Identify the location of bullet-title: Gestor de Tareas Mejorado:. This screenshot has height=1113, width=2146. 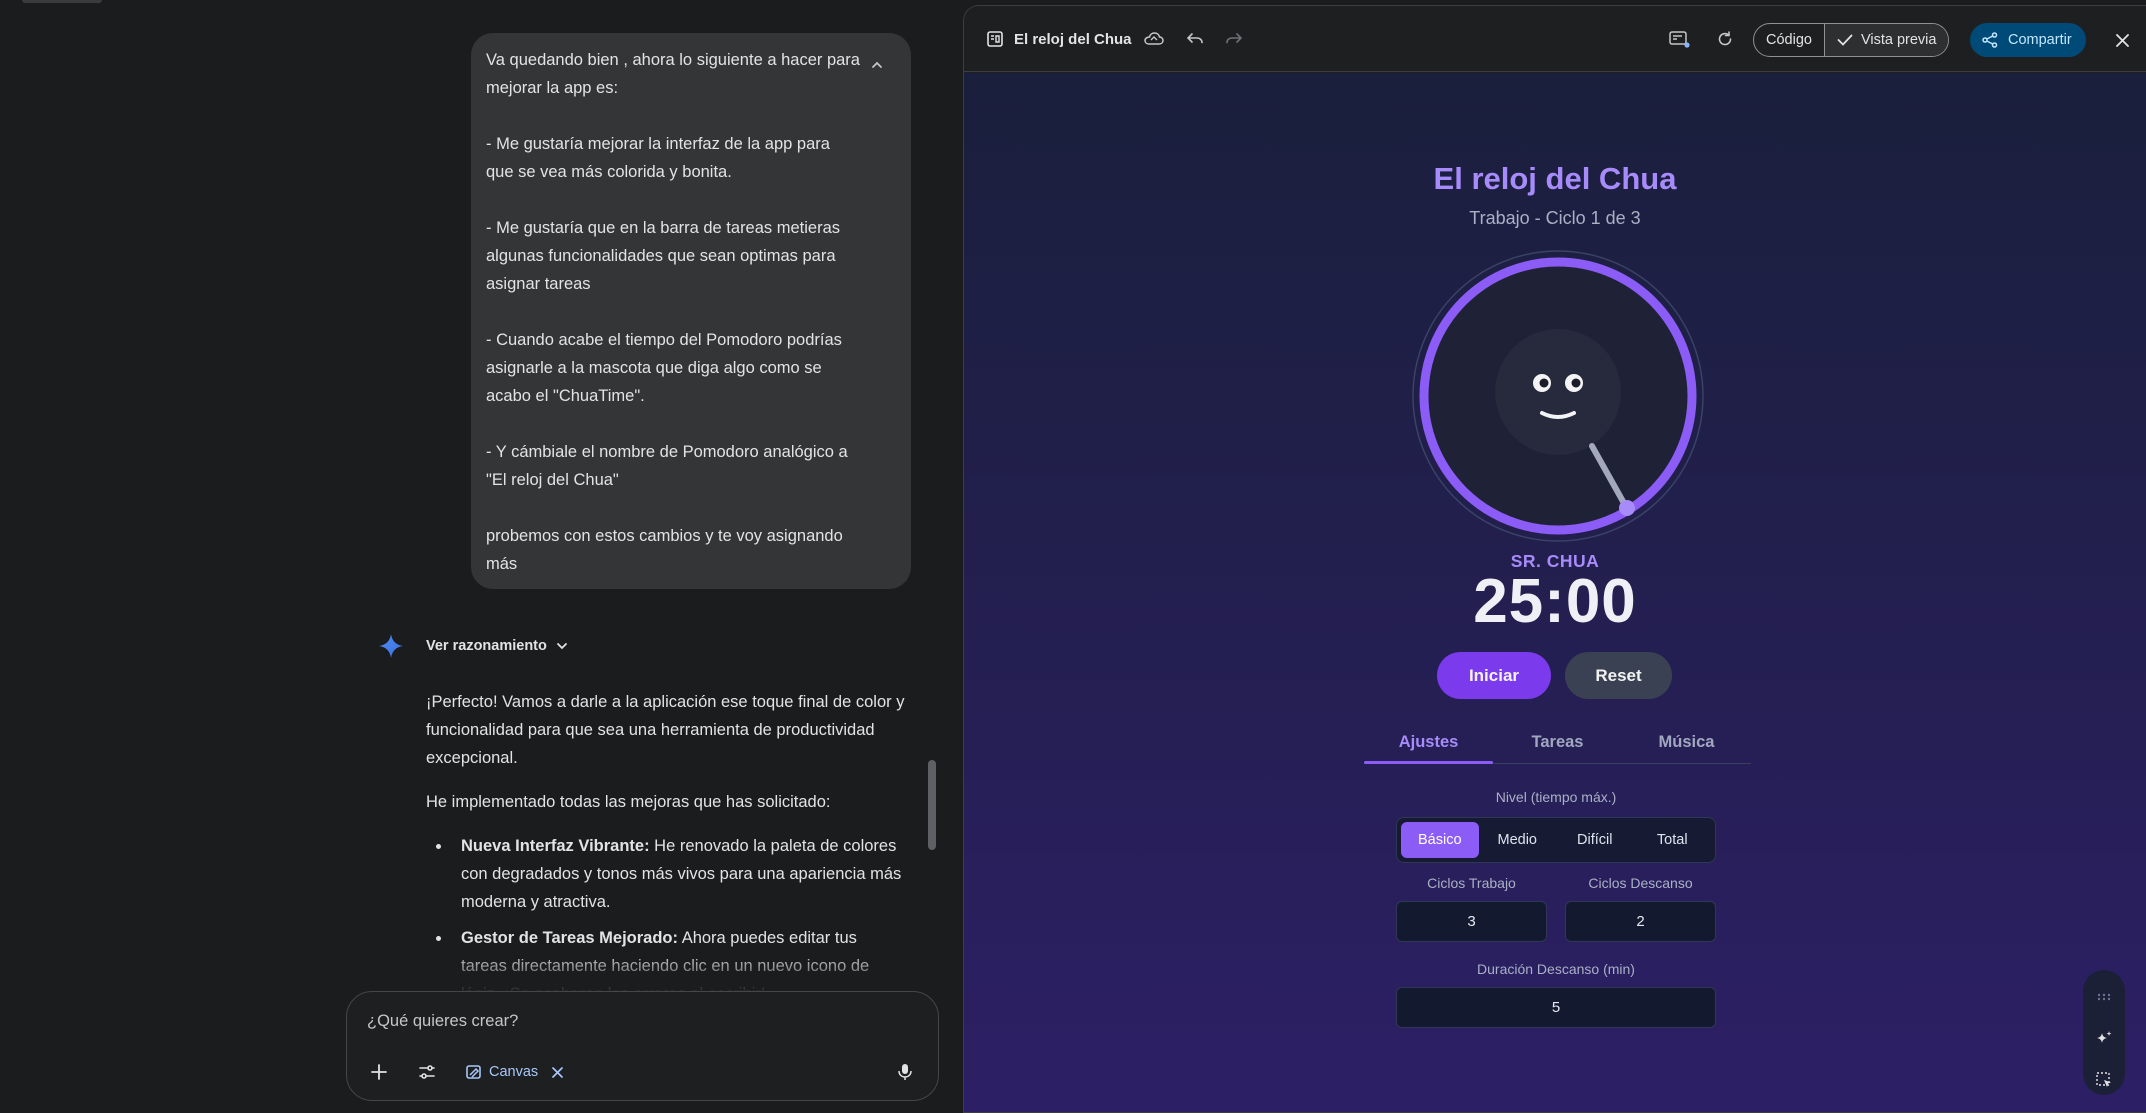
(570, 938).